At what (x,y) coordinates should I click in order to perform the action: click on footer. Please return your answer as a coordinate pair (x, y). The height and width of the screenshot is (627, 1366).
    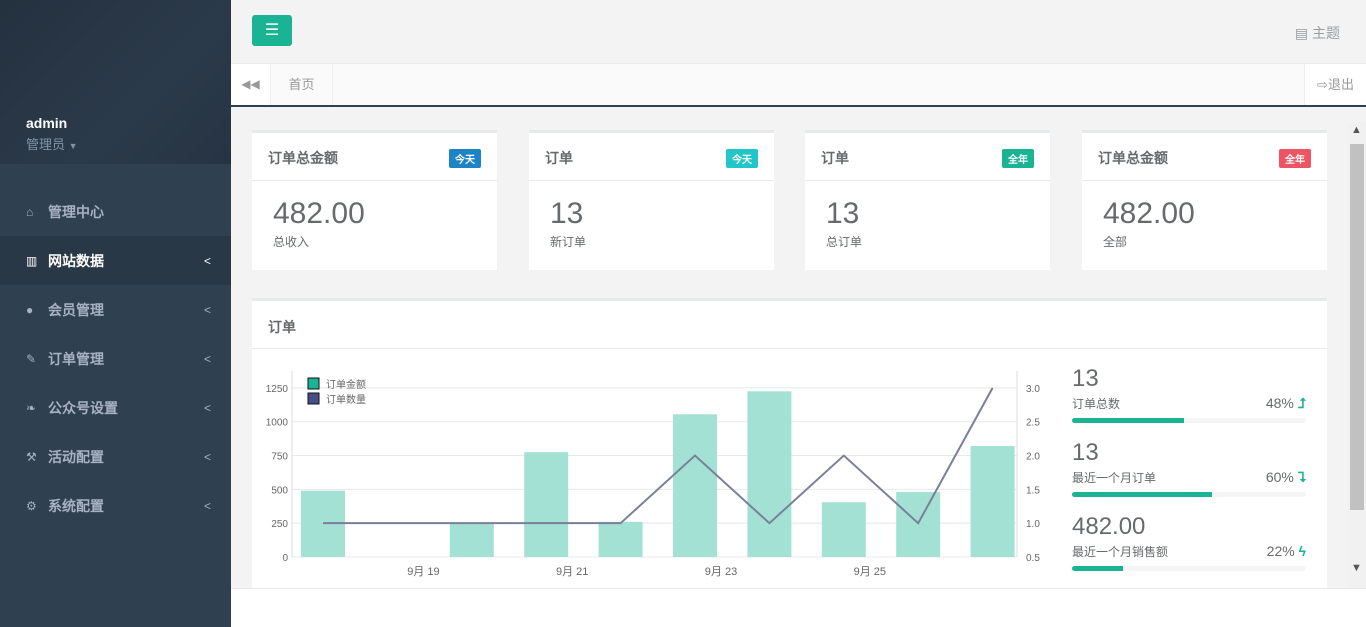
    Looking at the image, I should click on (798, 607).